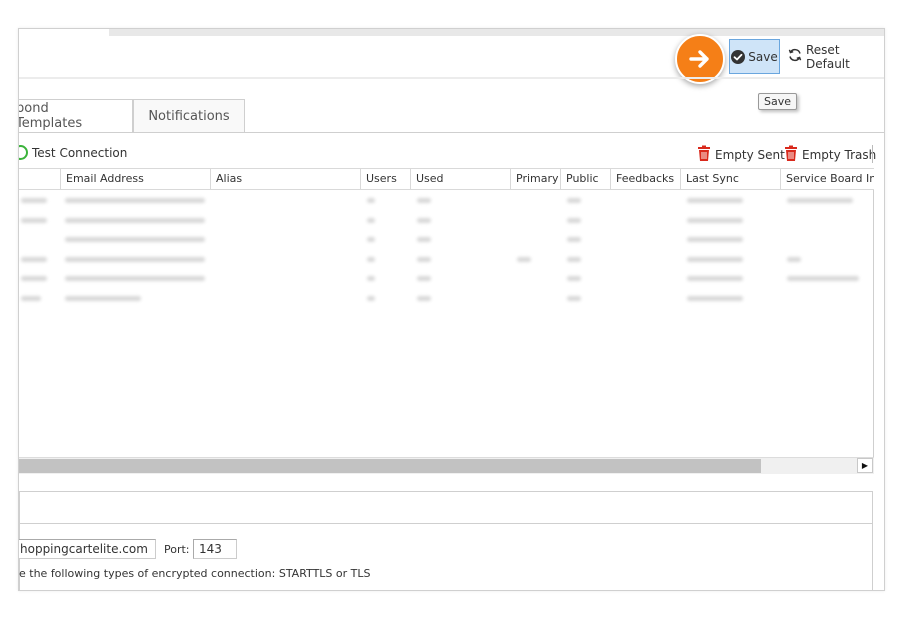 The width and height of the screenshot is (900, 620). I want to click on refresh-icon, so click(795, 56).